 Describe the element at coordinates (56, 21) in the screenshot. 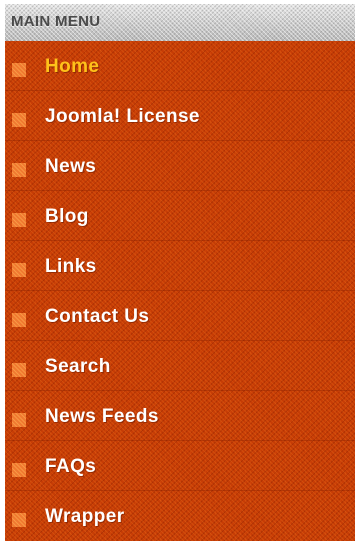

I see `menu-title: MAIN MENU` at that location.